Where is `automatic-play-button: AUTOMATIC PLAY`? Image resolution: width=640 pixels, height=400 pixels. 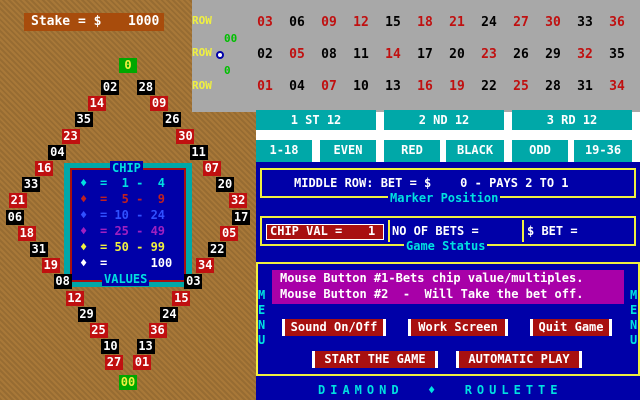 automatic-play-button: AUTOMATIC PLAY is located at coordinates (519, 359).